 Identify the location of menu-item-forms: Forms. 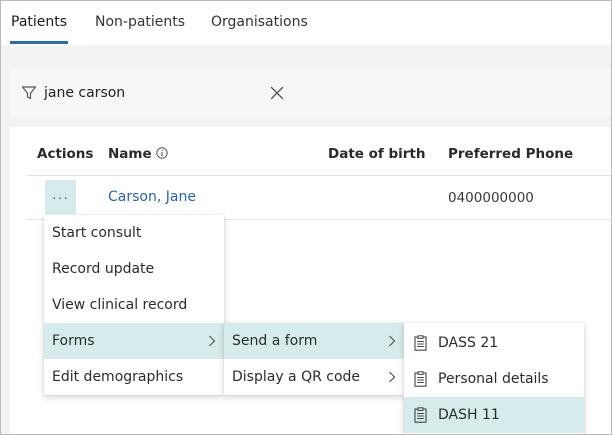
(134, 341).